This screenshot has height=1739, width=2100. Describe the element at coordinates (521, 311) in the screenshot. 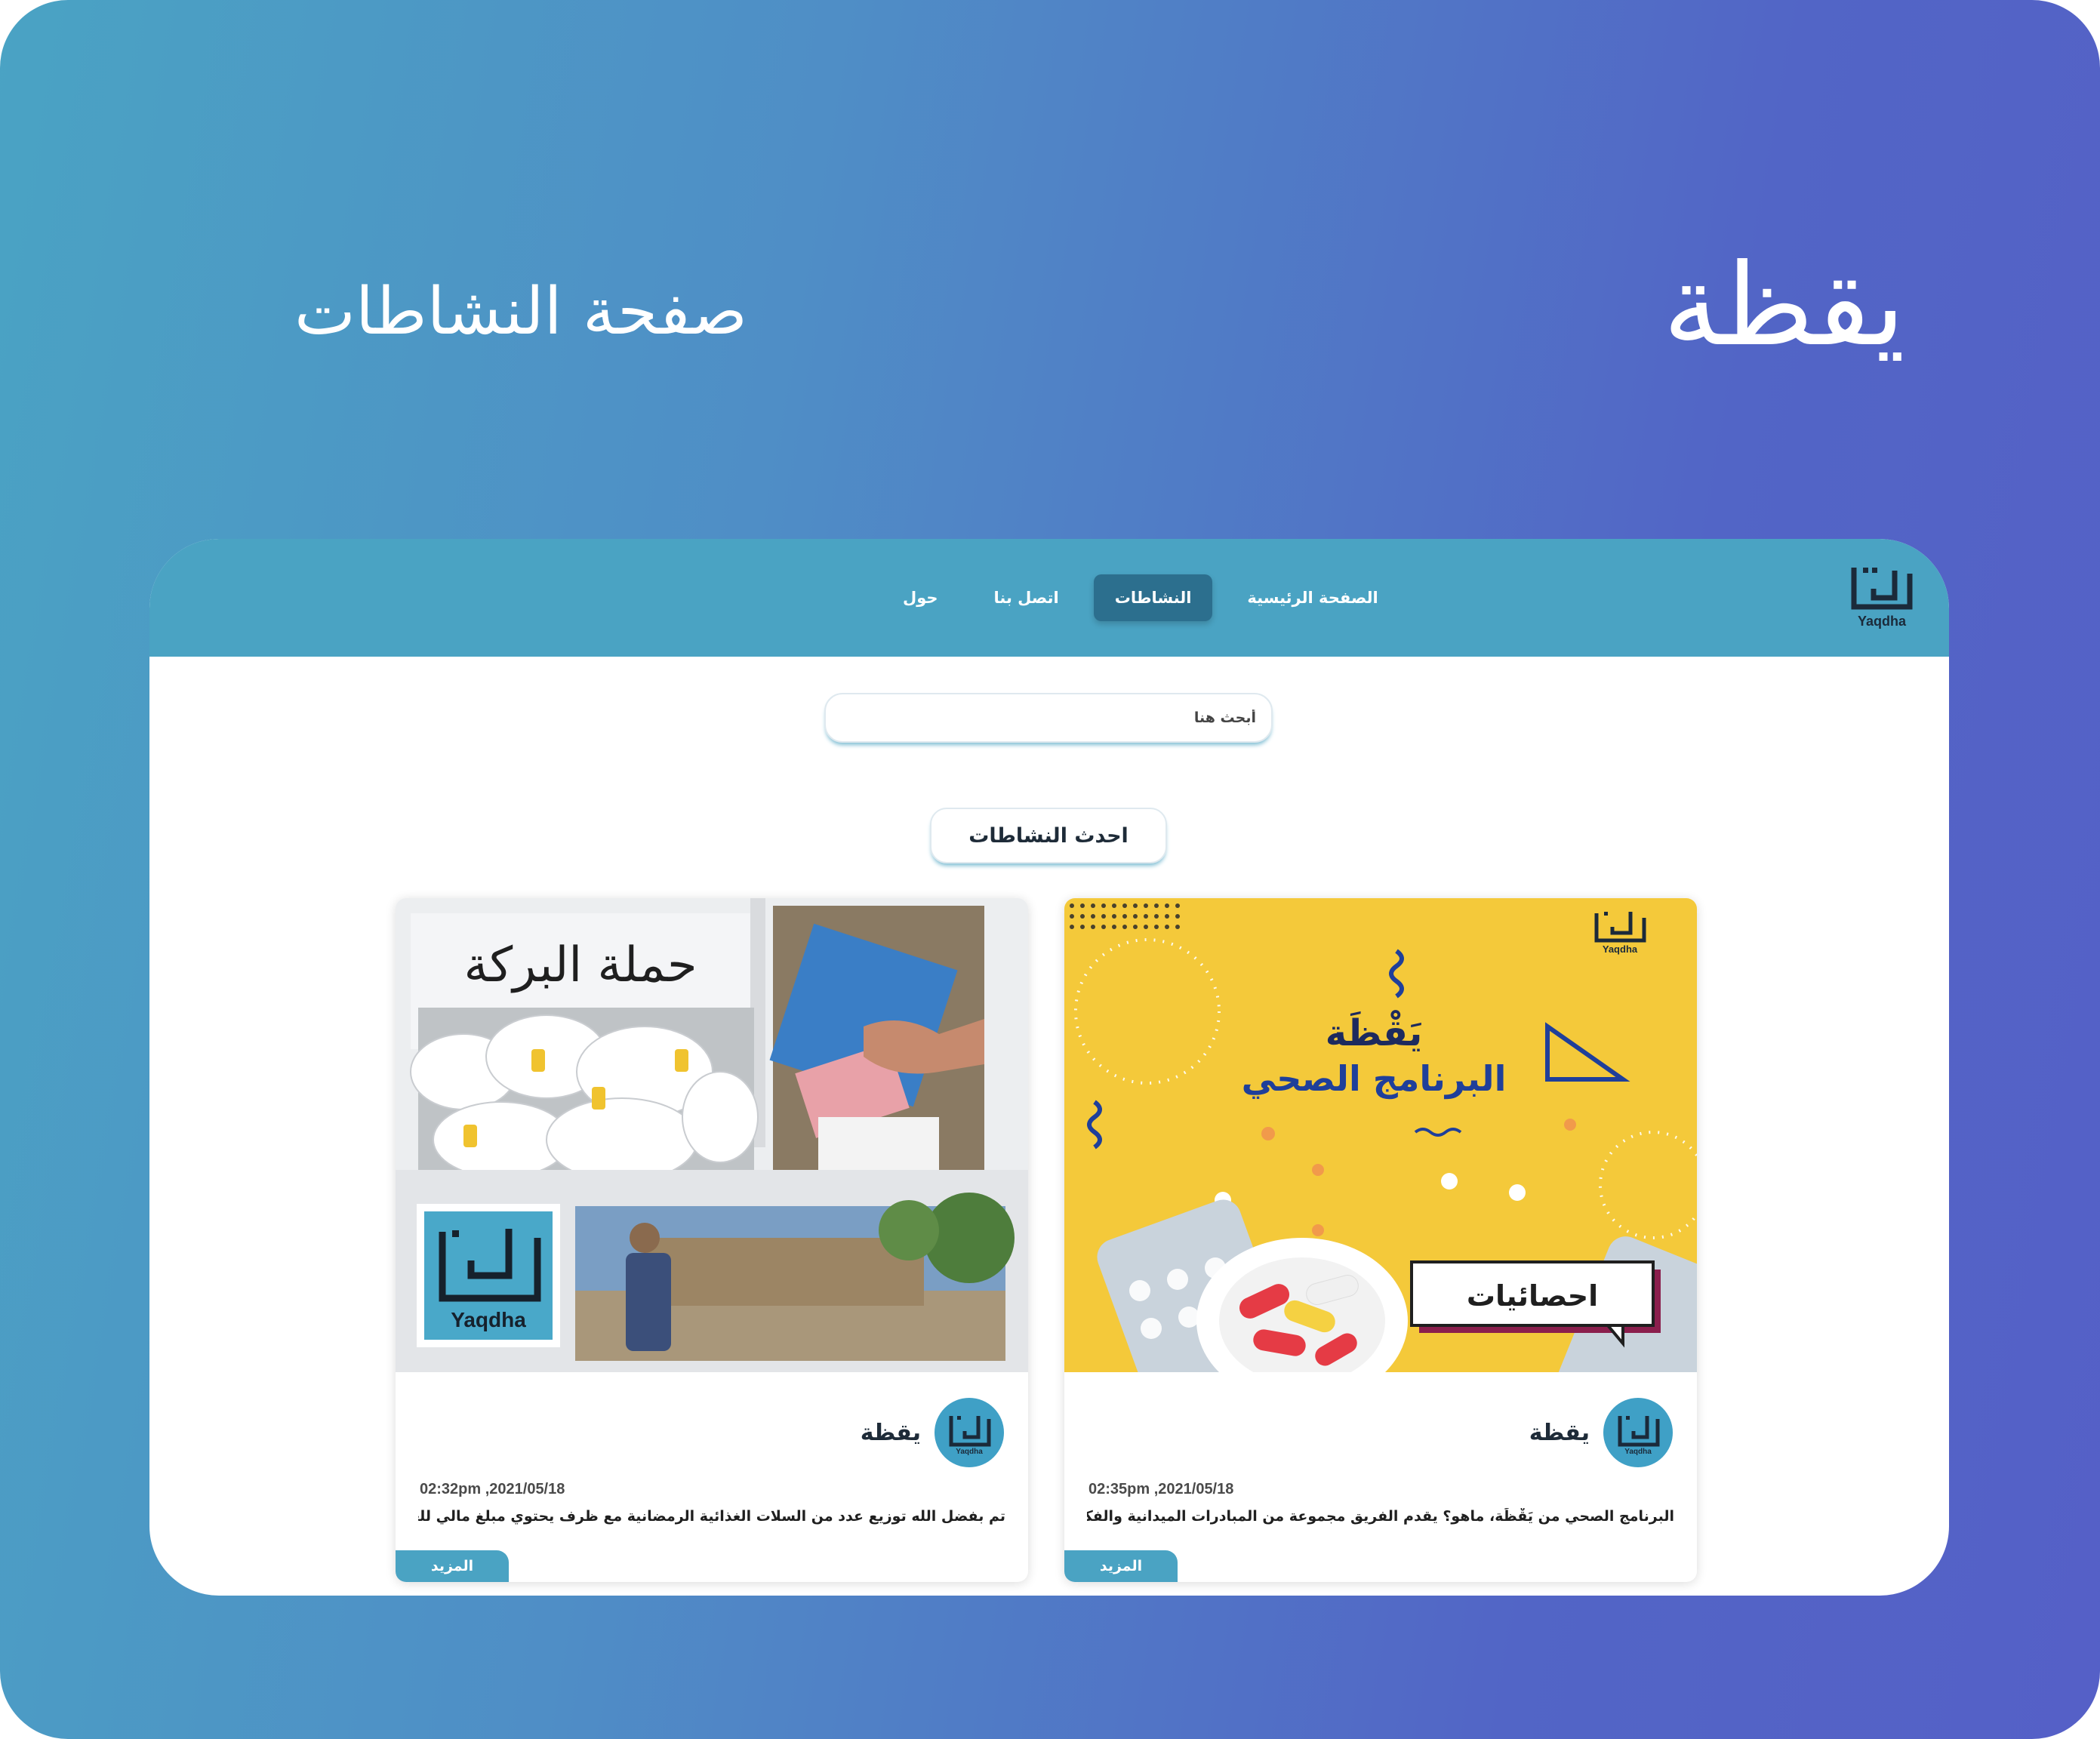

I see `page-subtitle: صفحة النشاطات` at that location.